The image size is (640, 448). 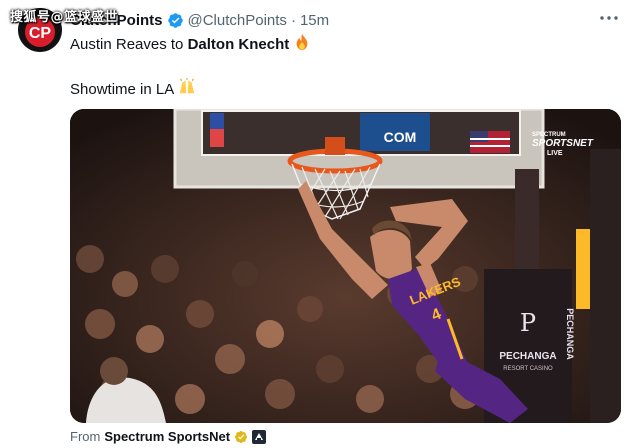 I want to click on backboard-text: COM, so click(x=400, y=137).